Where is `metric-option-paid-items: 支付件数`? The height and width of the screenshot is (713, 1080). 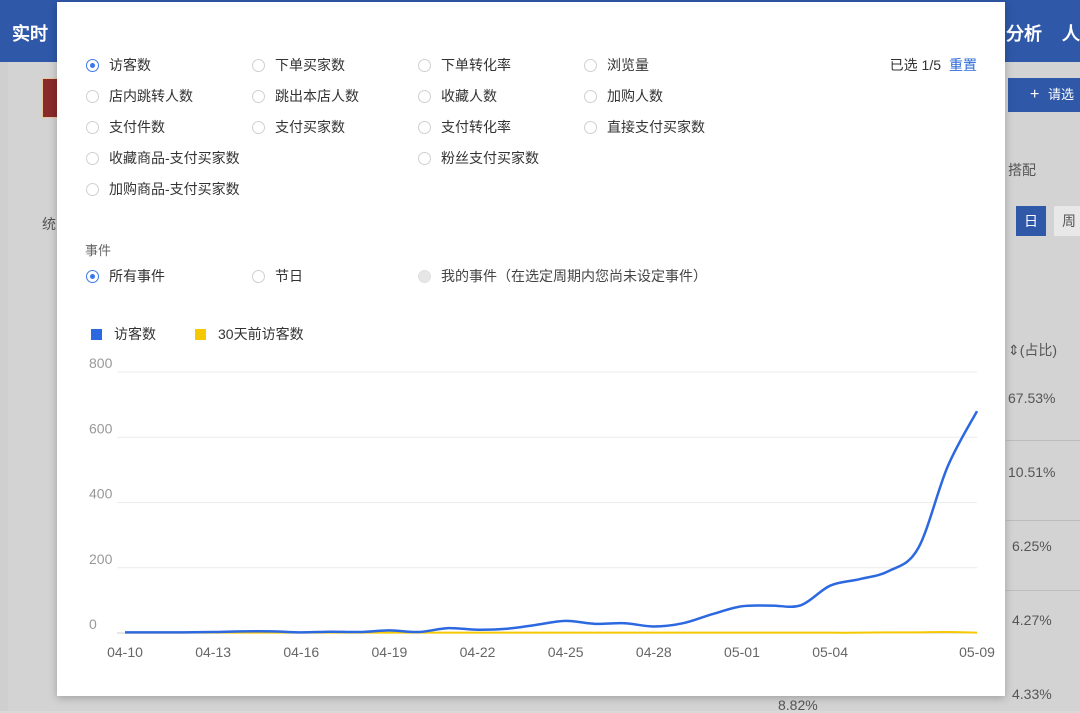 metric-option-paid-items: 支付件数 is located at coordinates (125, 127).